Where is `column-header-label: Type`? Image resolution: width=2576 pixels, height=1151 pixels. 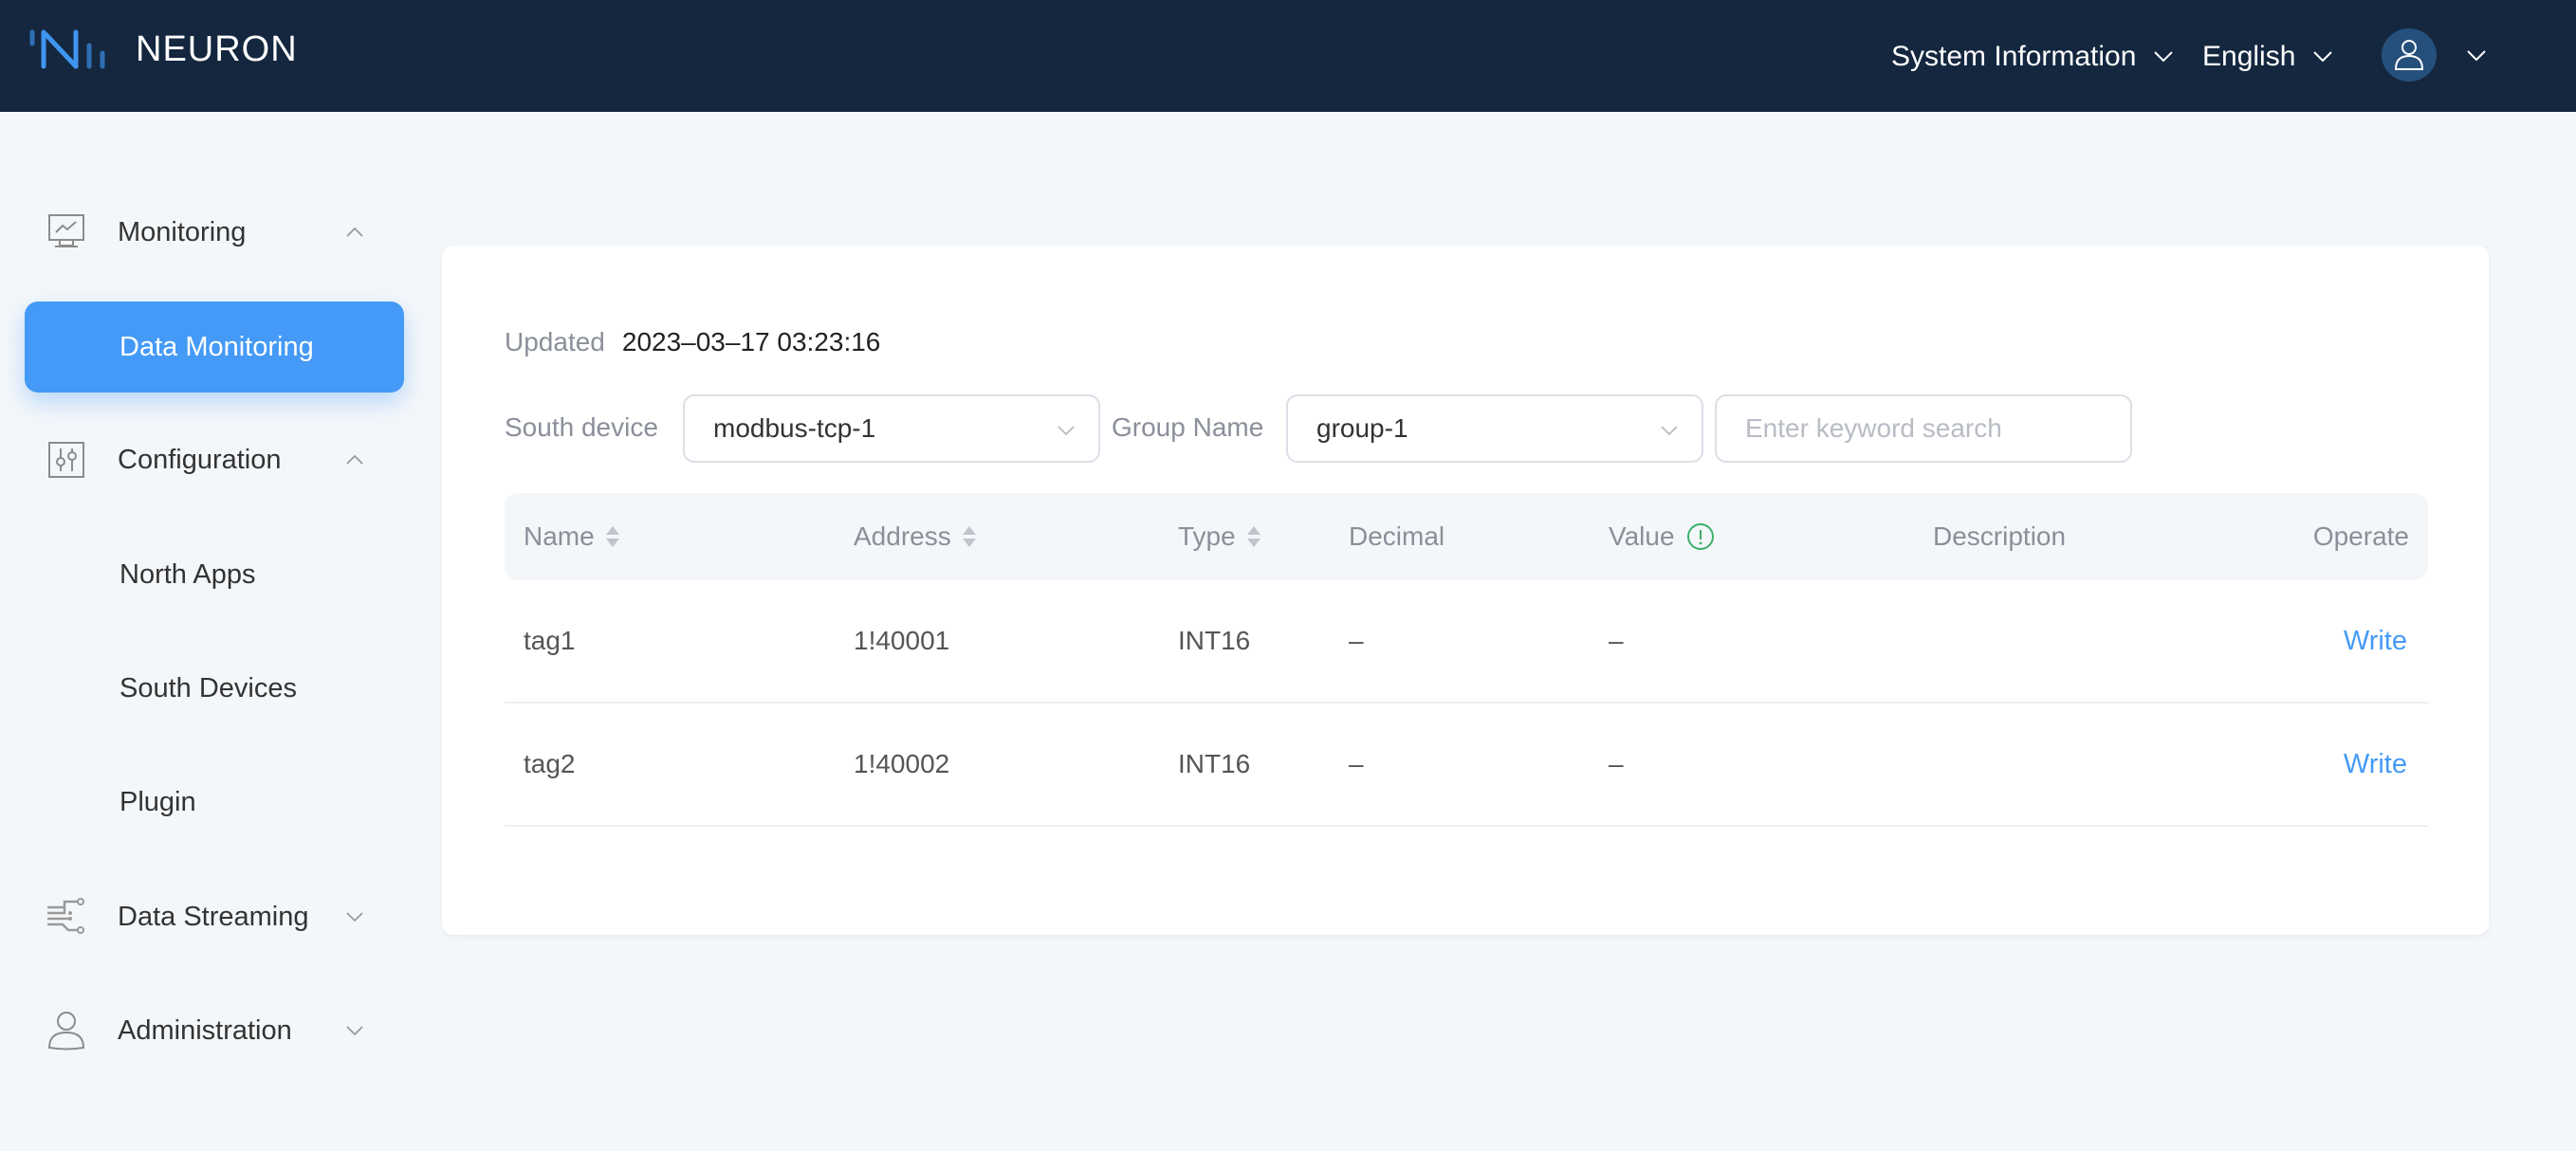 column-header-label: Type is located at coordinates (1207, 536).